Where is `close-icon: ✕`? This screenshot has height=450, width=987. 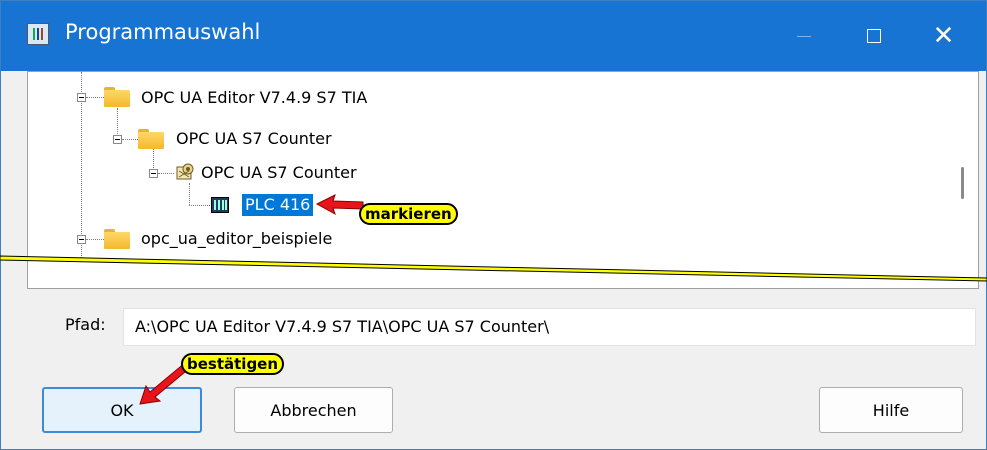 close-icon: ✕ is located at coordinates (943, 36).